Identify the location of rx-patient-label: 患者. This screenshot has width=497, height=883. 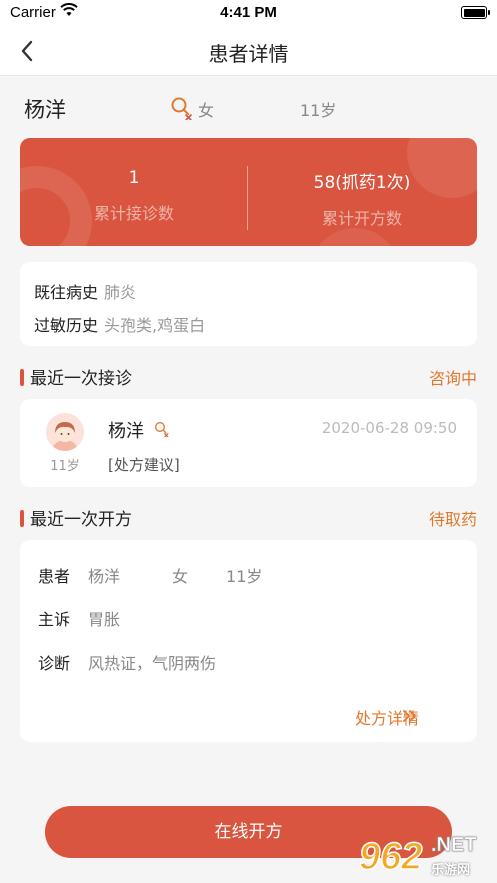
(54, 576).